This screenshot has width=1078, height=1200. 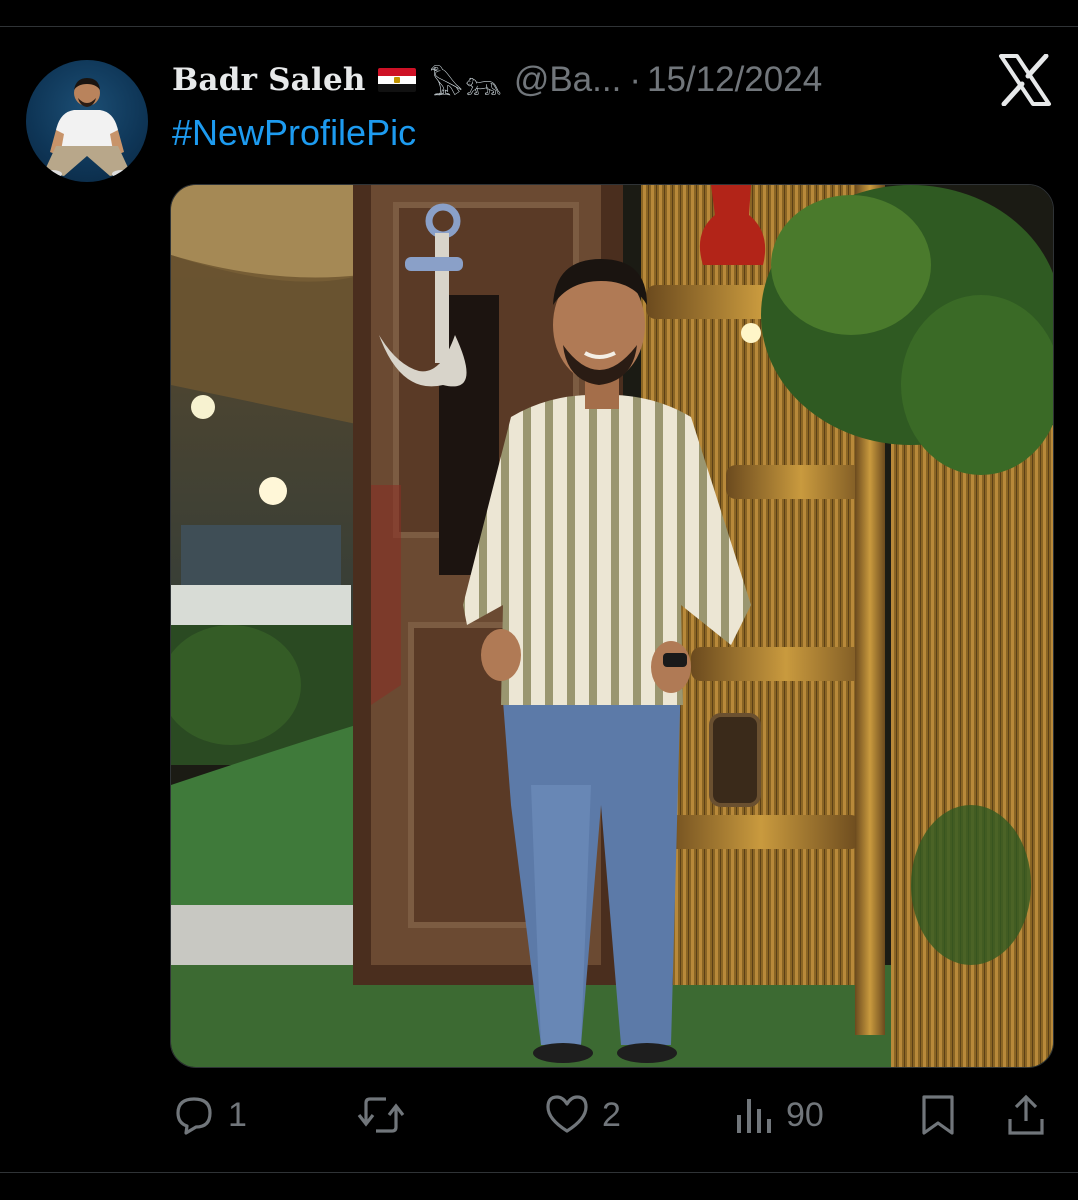 I want to click on author-name: Badr Saleh, so click(x=269, y=80).